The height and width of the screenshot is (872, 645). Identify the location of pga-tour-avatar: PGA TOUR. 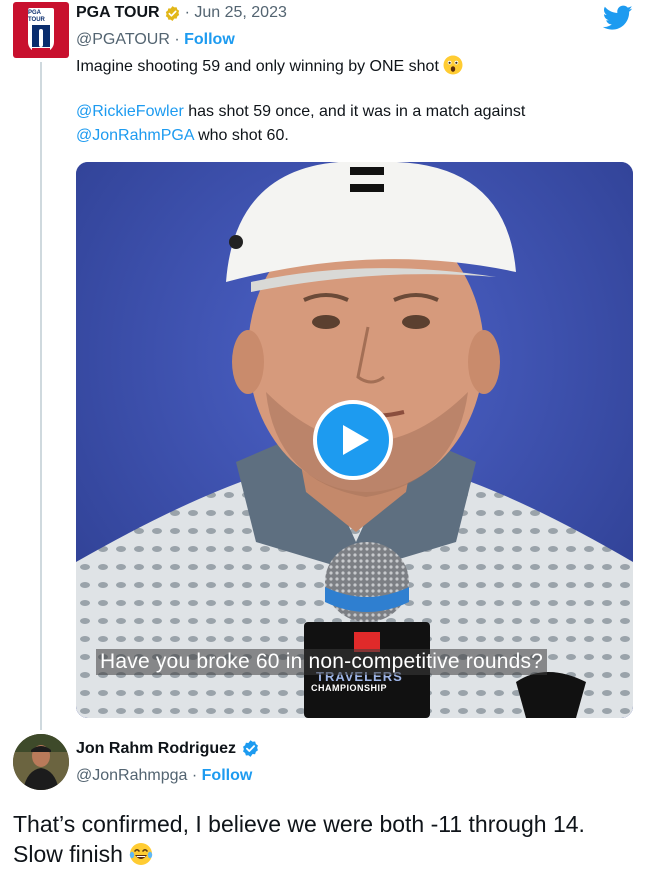
(41, 30).